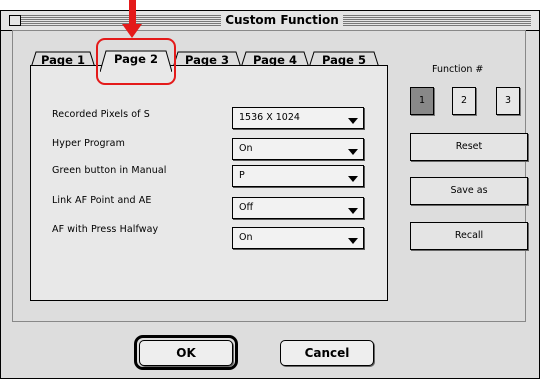 This screenshot has width=540, height=379. What do you see at coordinates (132, 31) in the screenshot?
I see `annotation-arrow-head-icon` at bounding box center [132, 31].